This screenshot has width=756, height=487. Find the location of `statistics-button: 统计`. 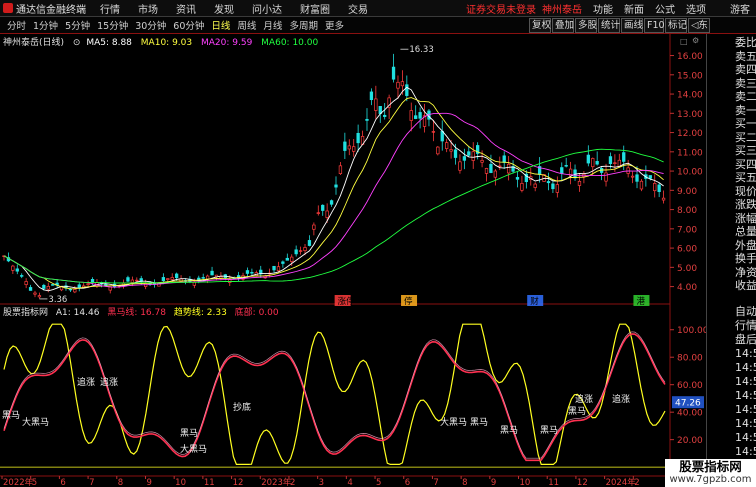

statistics-button: 统计 is located at coordinates (609, 25).